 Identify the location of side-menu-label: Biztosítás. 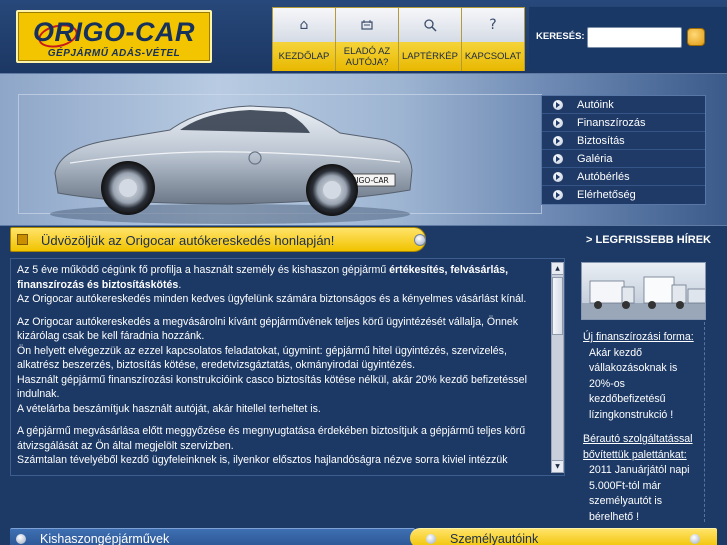
(601, 140).